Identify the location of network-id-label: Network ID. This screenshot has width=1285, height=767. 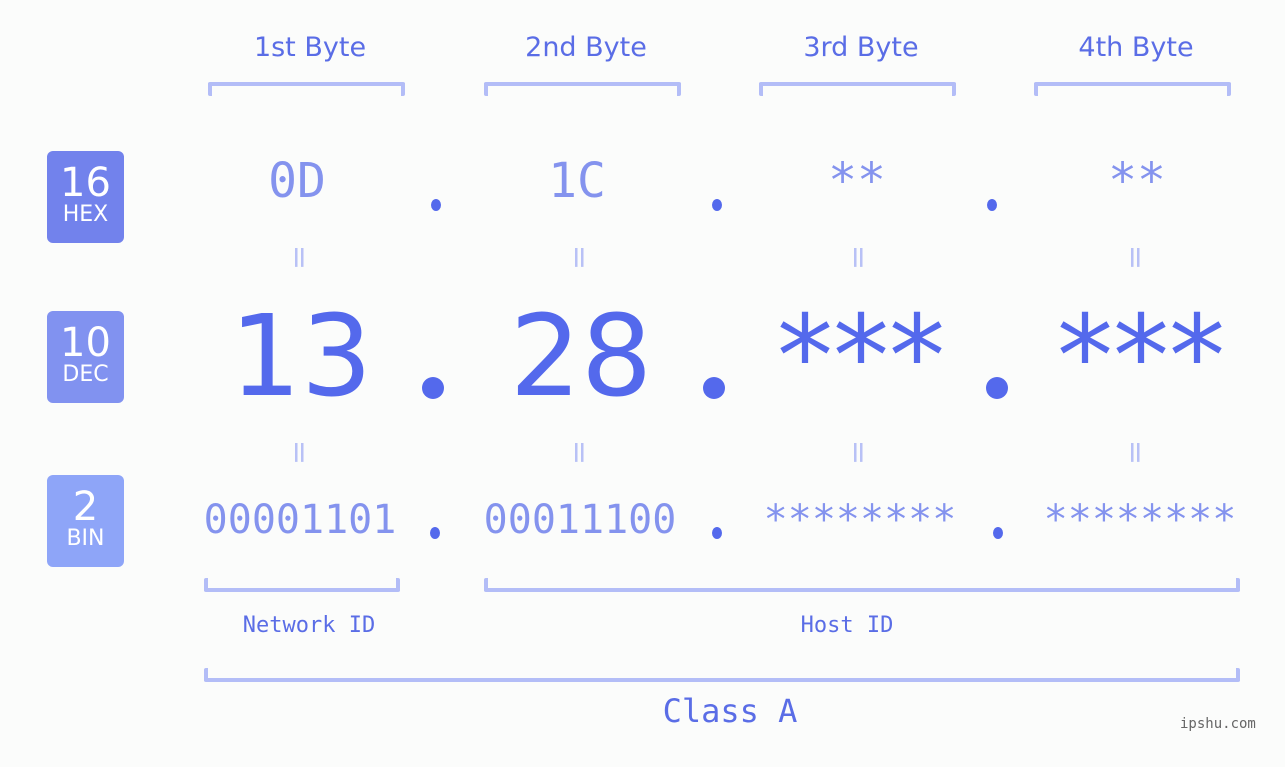
(309, 625).